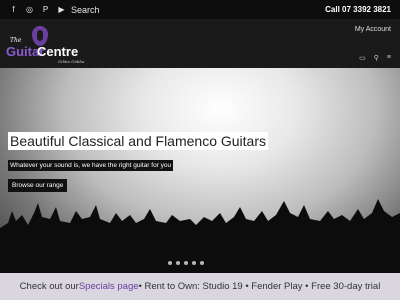 This screenshot has height=300, width=400. What do you see at coordinates (362, 58) in the screenshot?
I see `cart-icon: ▭` at bounding box center [362, 58].